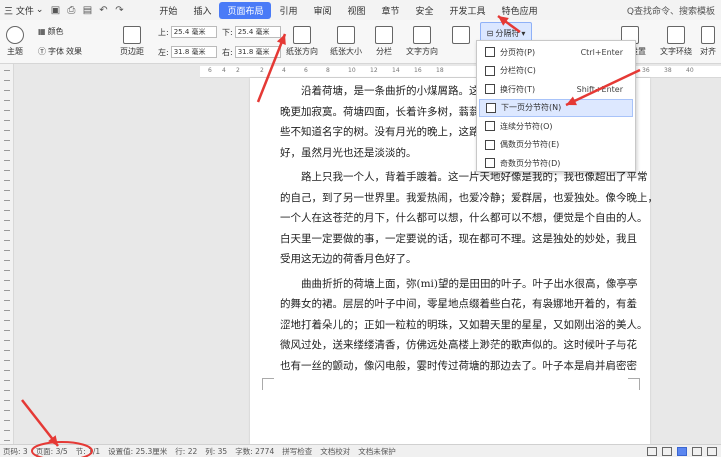 The image size is (721, 457). I want to click on font-button: Ⓣ 字体 效果, so click(60, 51).